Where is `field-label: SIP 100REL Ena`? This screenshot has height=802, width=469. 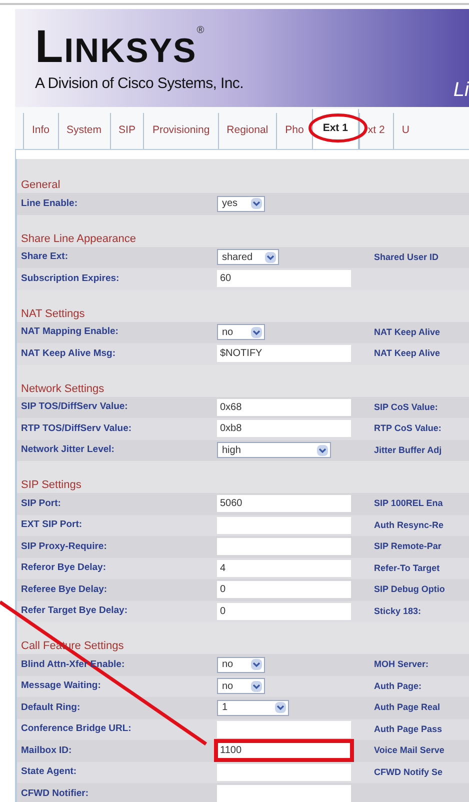 field-label: SIP 100REL Ena is located at coordinates (408, 503).